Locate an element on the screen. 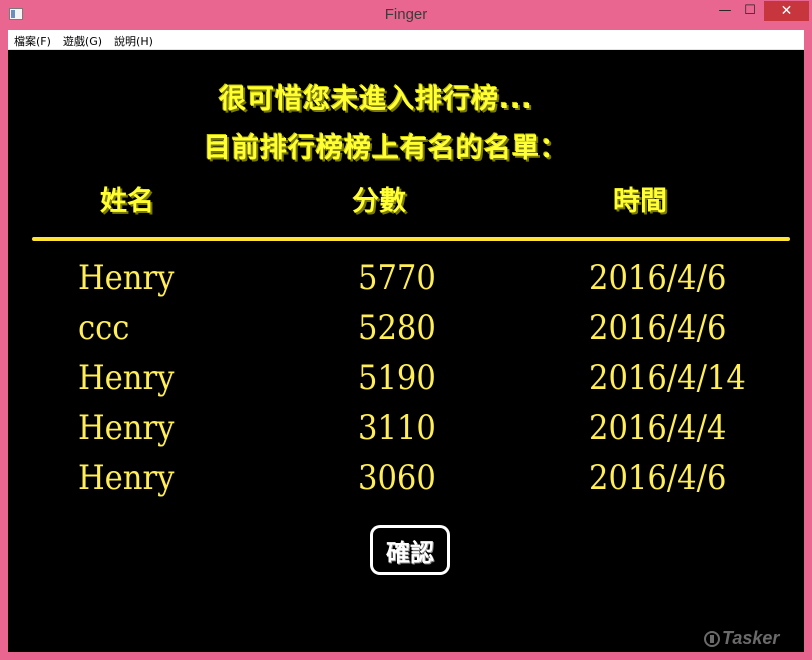 The image size is (812, 660). title-bar: Finger — ☐ ✕ is located at coordinates (406, 15).